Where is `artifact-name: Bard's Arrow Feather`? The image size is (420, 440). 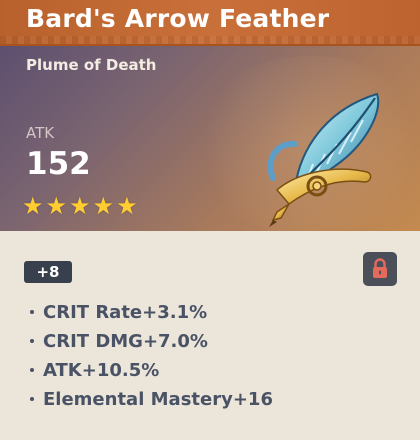 artifact-name: Bard's Arrow Feather is located at coordinates (178, 18).